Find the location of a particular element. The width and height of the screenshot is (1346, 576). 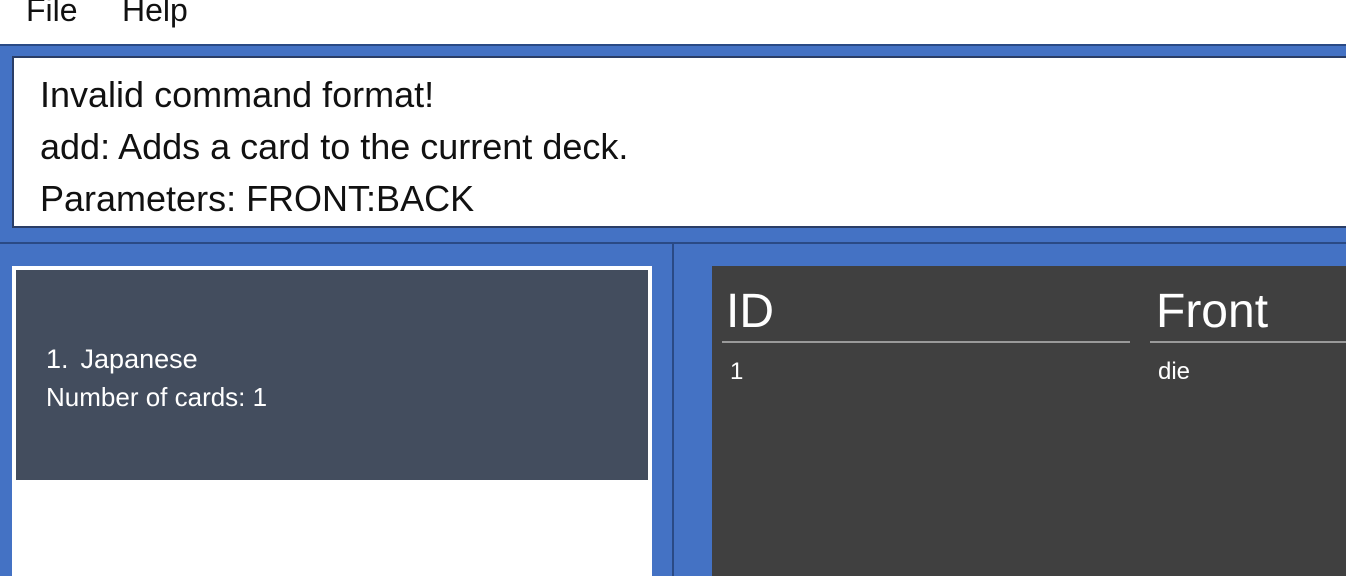

deck-index: 1. is located at coordinates (57, 359).